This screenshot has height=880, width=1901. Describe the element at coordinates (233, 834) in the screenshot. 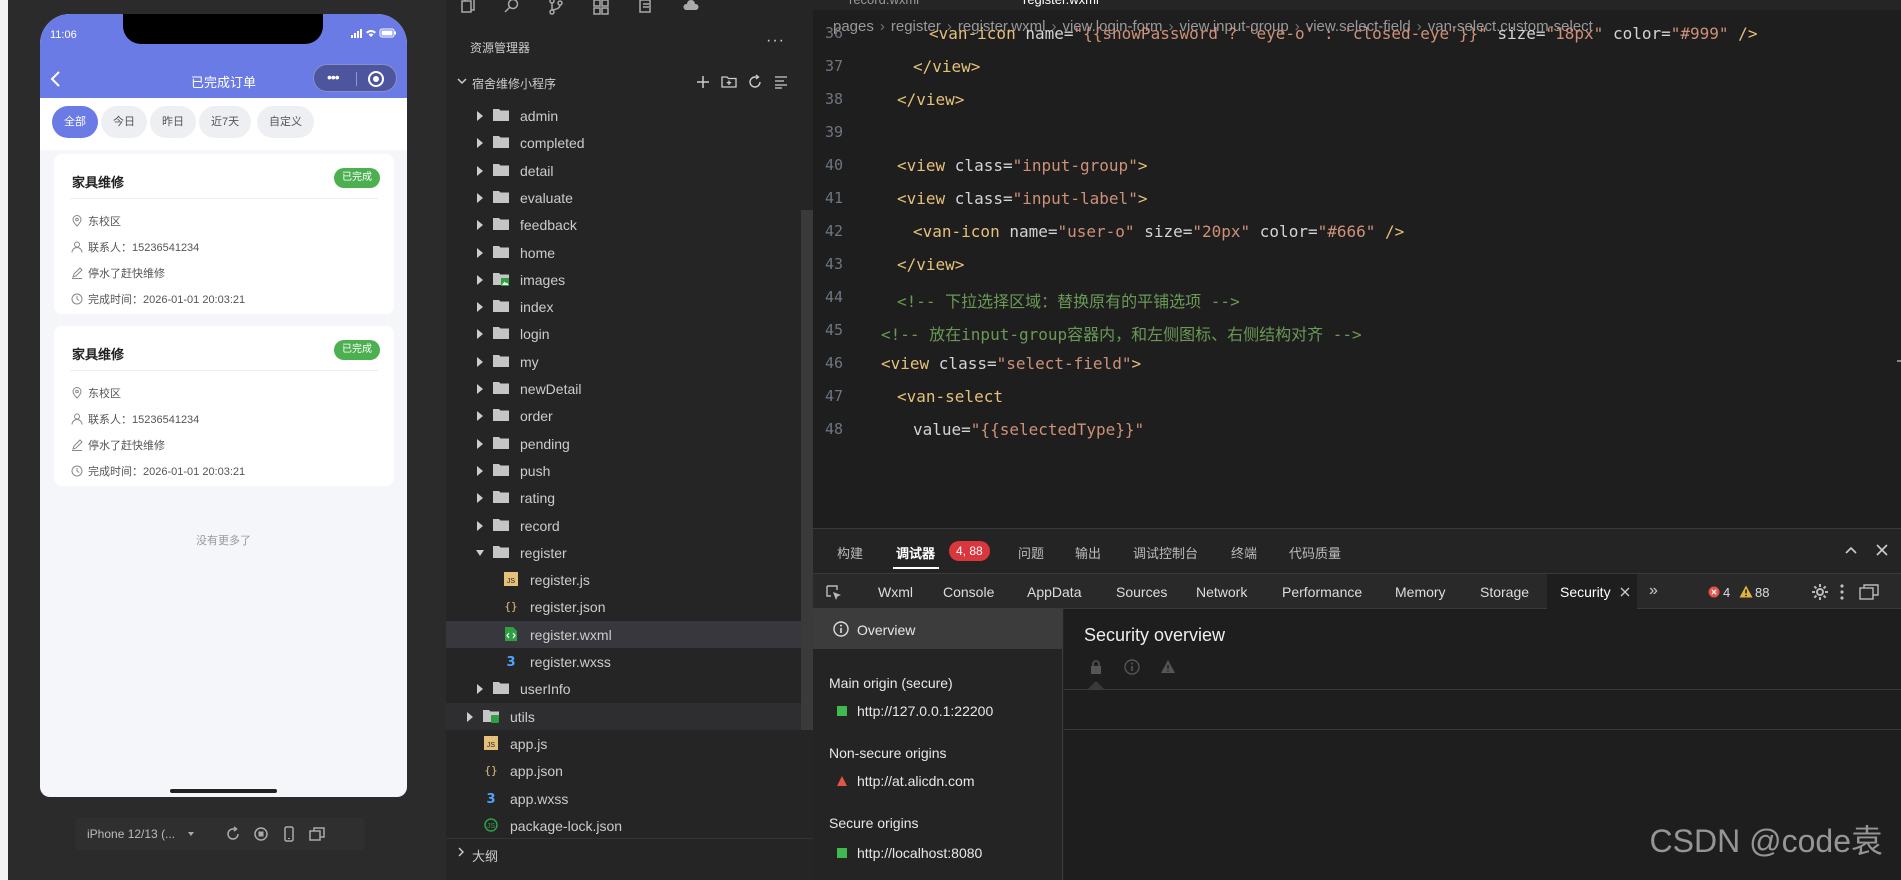

I see `rotate-icon` at that location.